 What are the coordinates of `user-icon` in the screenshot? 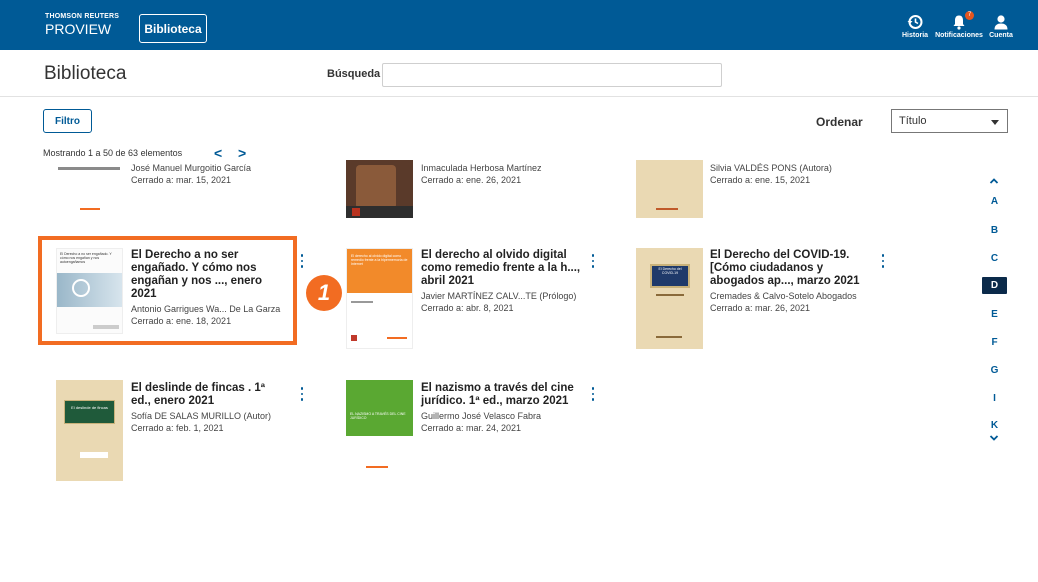 It's located at (1001, 22).